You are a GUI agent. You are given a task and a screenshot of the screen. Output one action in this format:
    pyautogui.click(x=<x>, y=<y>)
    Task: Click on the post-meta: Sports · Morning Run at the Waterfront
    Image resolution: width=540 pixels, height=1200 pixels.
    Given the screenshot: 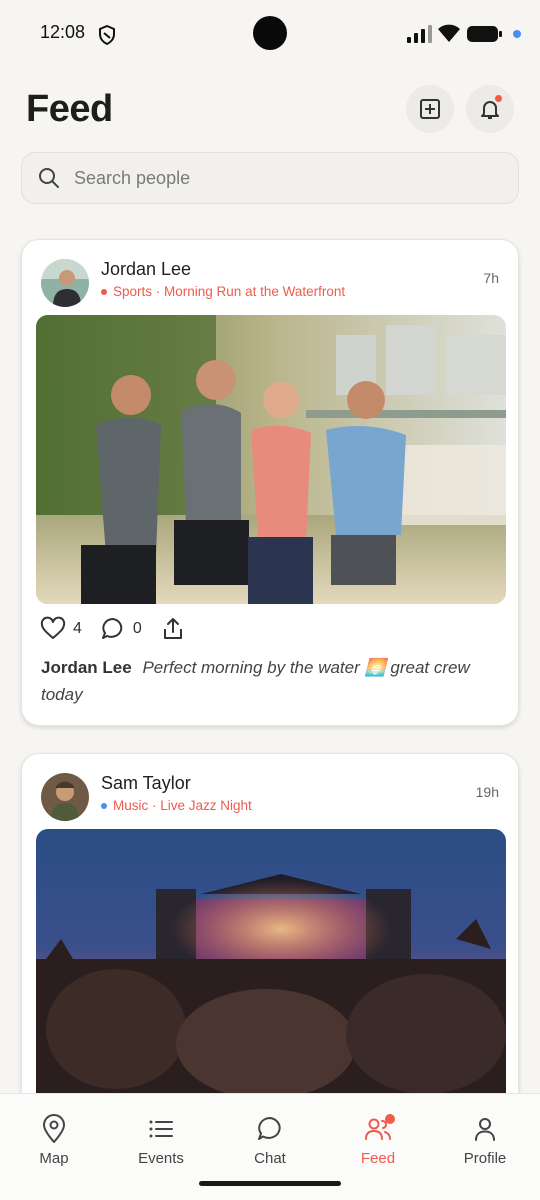 What is the action you would take?
    pyautogui.click(x=223, y=291)
    